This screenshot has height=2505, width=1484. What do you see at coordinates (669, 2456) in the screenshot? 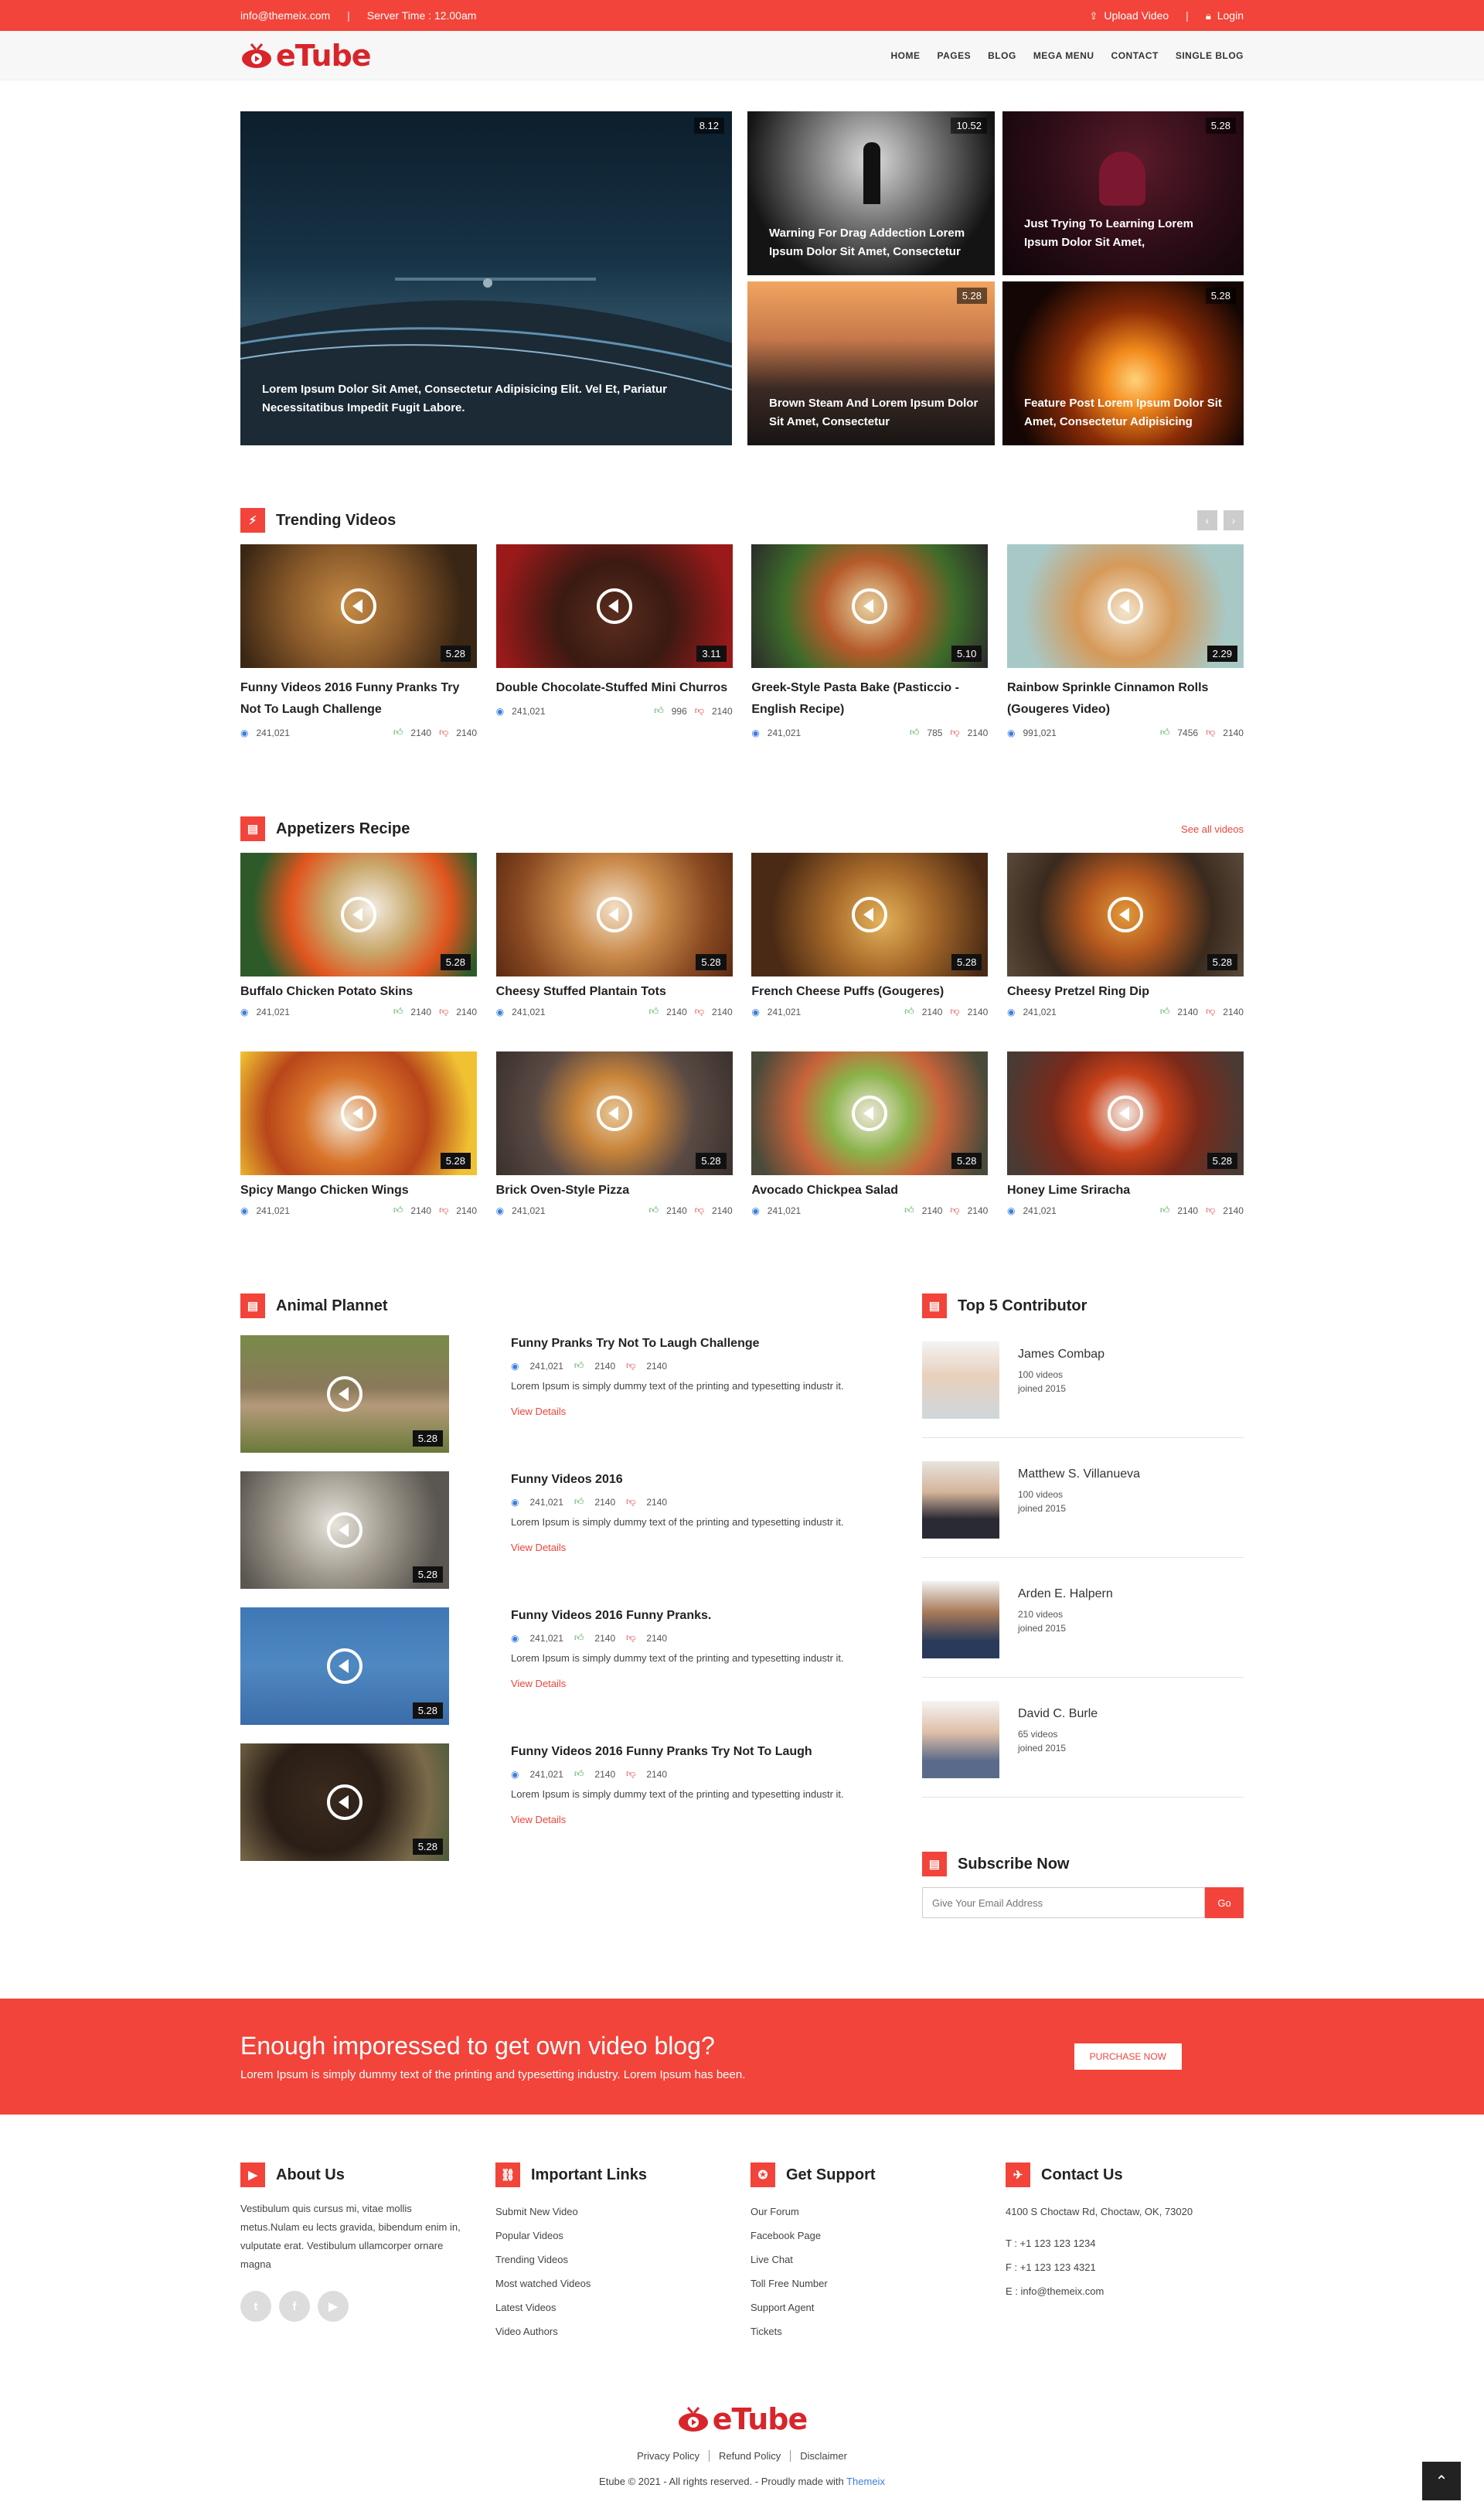
I see `privacy-policy-link: Privacy Policy` at bounding box center [669, 2456].